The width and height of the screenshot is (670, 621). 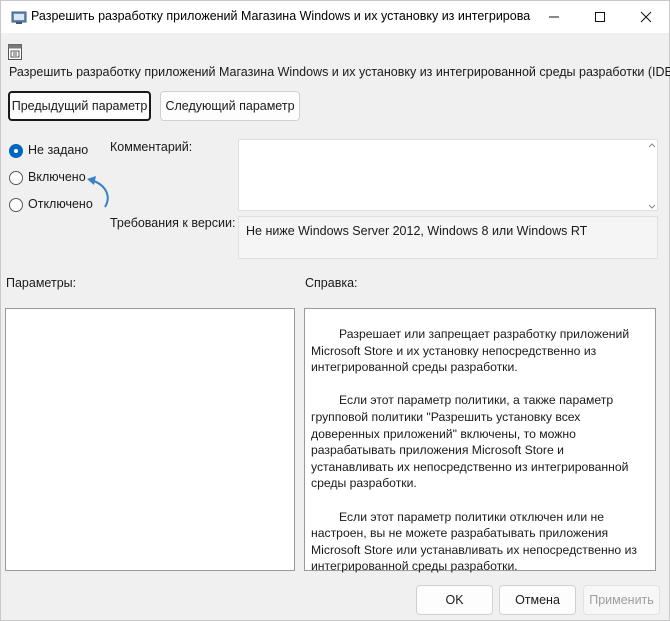 I want to click on close-icon, so click(x=646, y=17).